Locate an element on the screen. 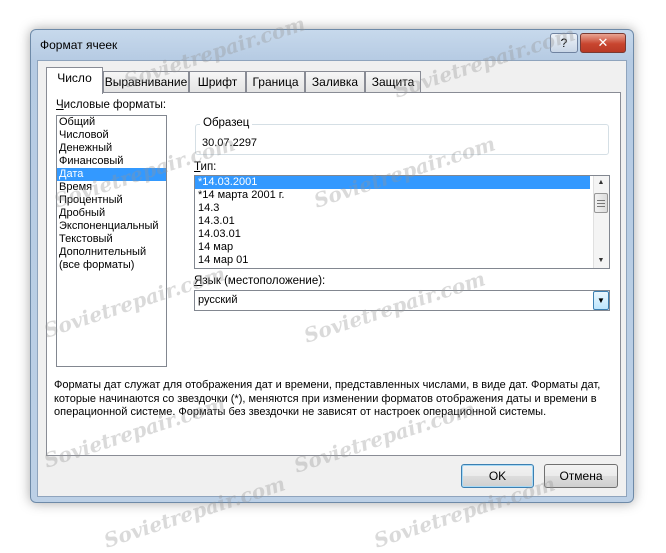  list-item: 14.3.01 is located at coordinates (392, 221).